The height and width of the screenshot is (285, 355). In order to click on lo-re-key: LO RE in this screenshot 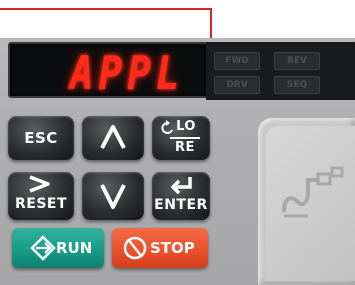, I will do `click(181, 138)`.